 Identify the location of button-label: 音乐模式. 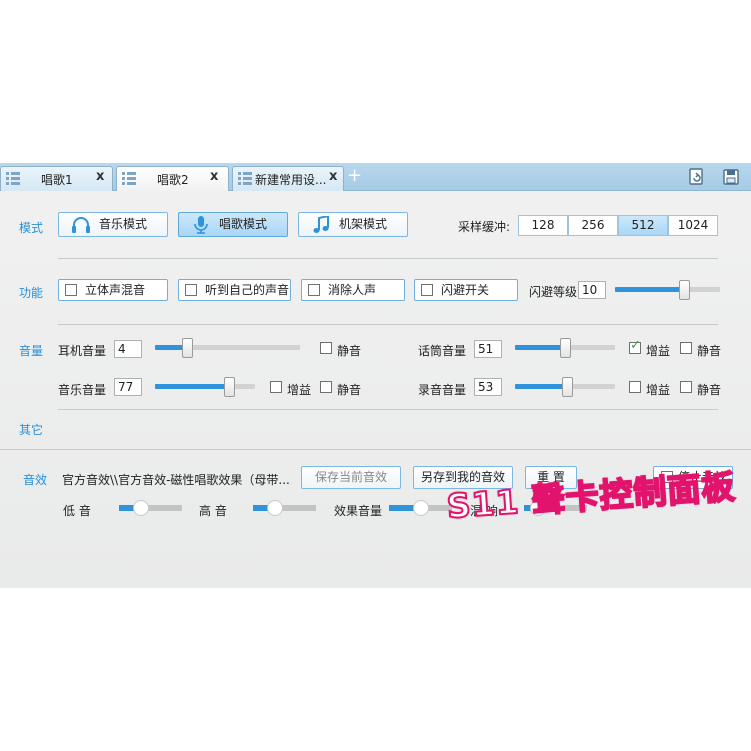
(123, 224).